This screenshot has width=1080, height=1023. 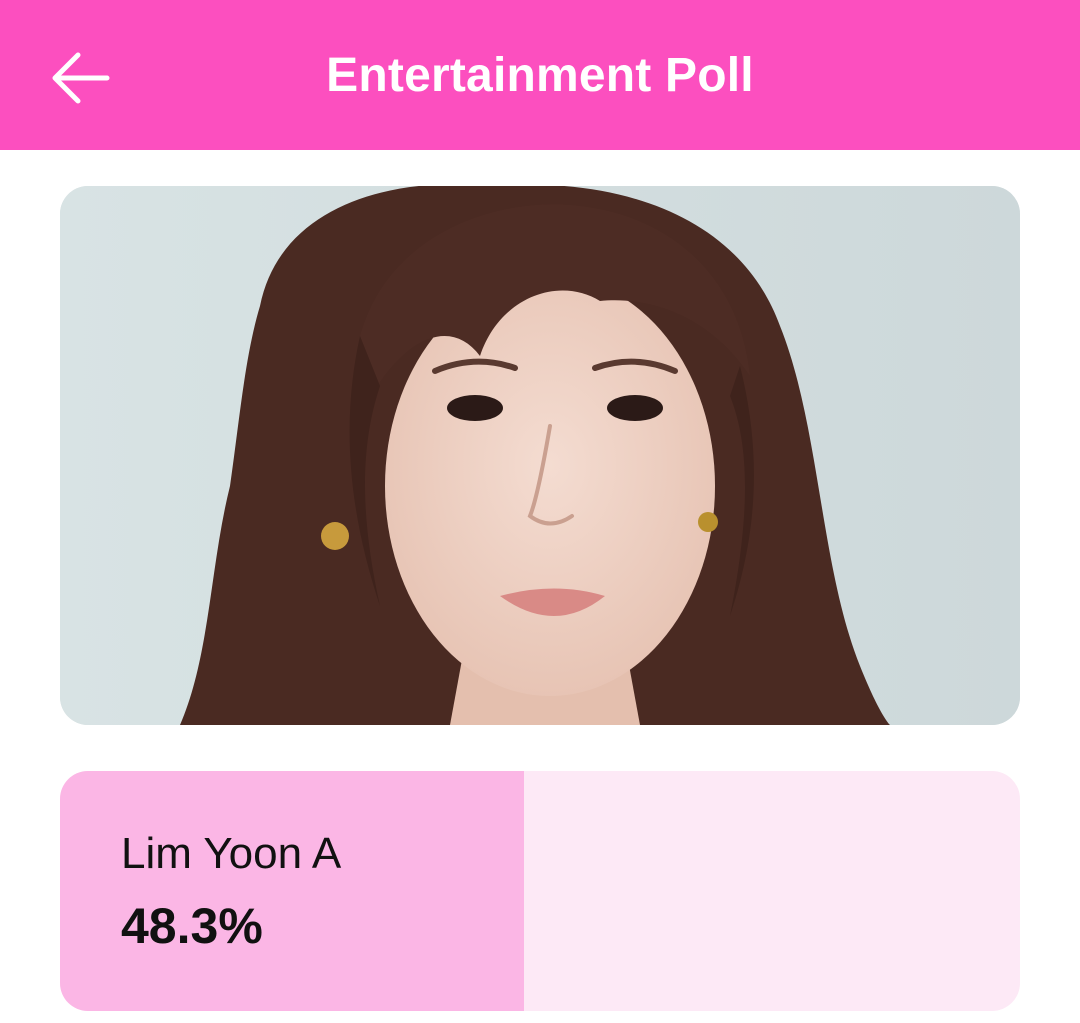 What do you see at coordinates (192, 926) in the screenshot?
I see `poll-option-percent: 48.3%` at bounding box center [192, 926].